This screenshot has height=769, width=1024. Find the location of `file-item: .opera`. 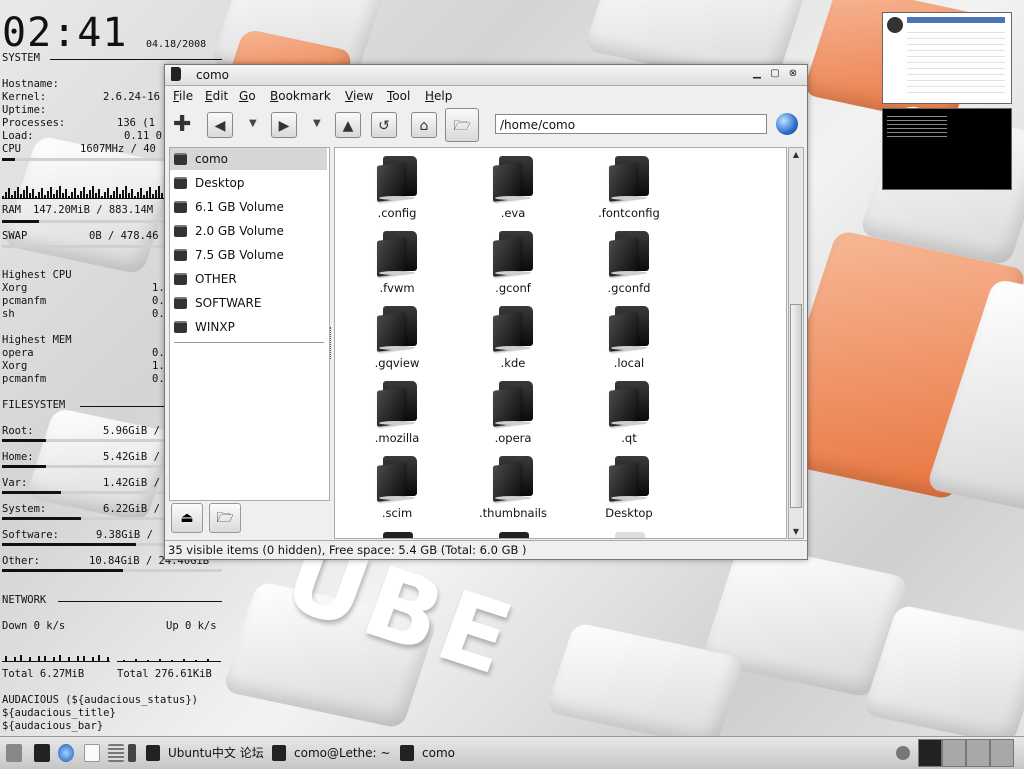

file-item: .opera is located at coordinates (513, 415).